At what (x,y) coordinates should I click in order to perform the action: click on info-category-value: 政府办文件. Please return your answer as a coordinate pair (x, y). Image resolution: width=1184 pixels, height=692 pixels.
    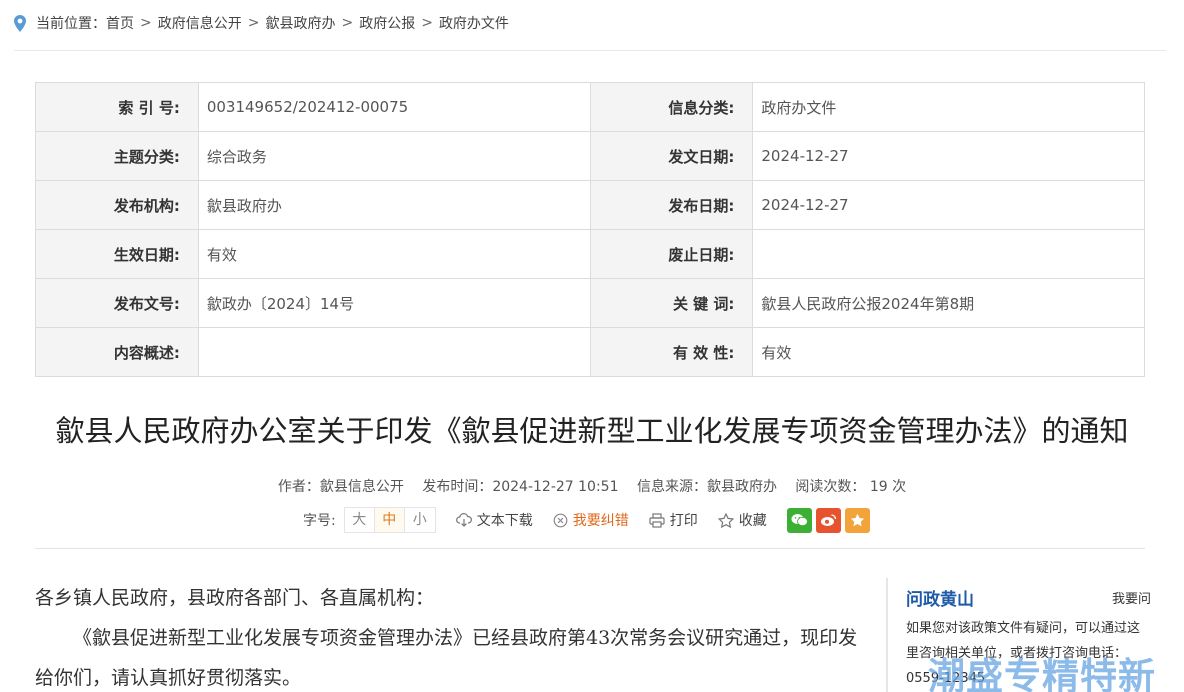
    Looking at the image, I should click on (948, 107).